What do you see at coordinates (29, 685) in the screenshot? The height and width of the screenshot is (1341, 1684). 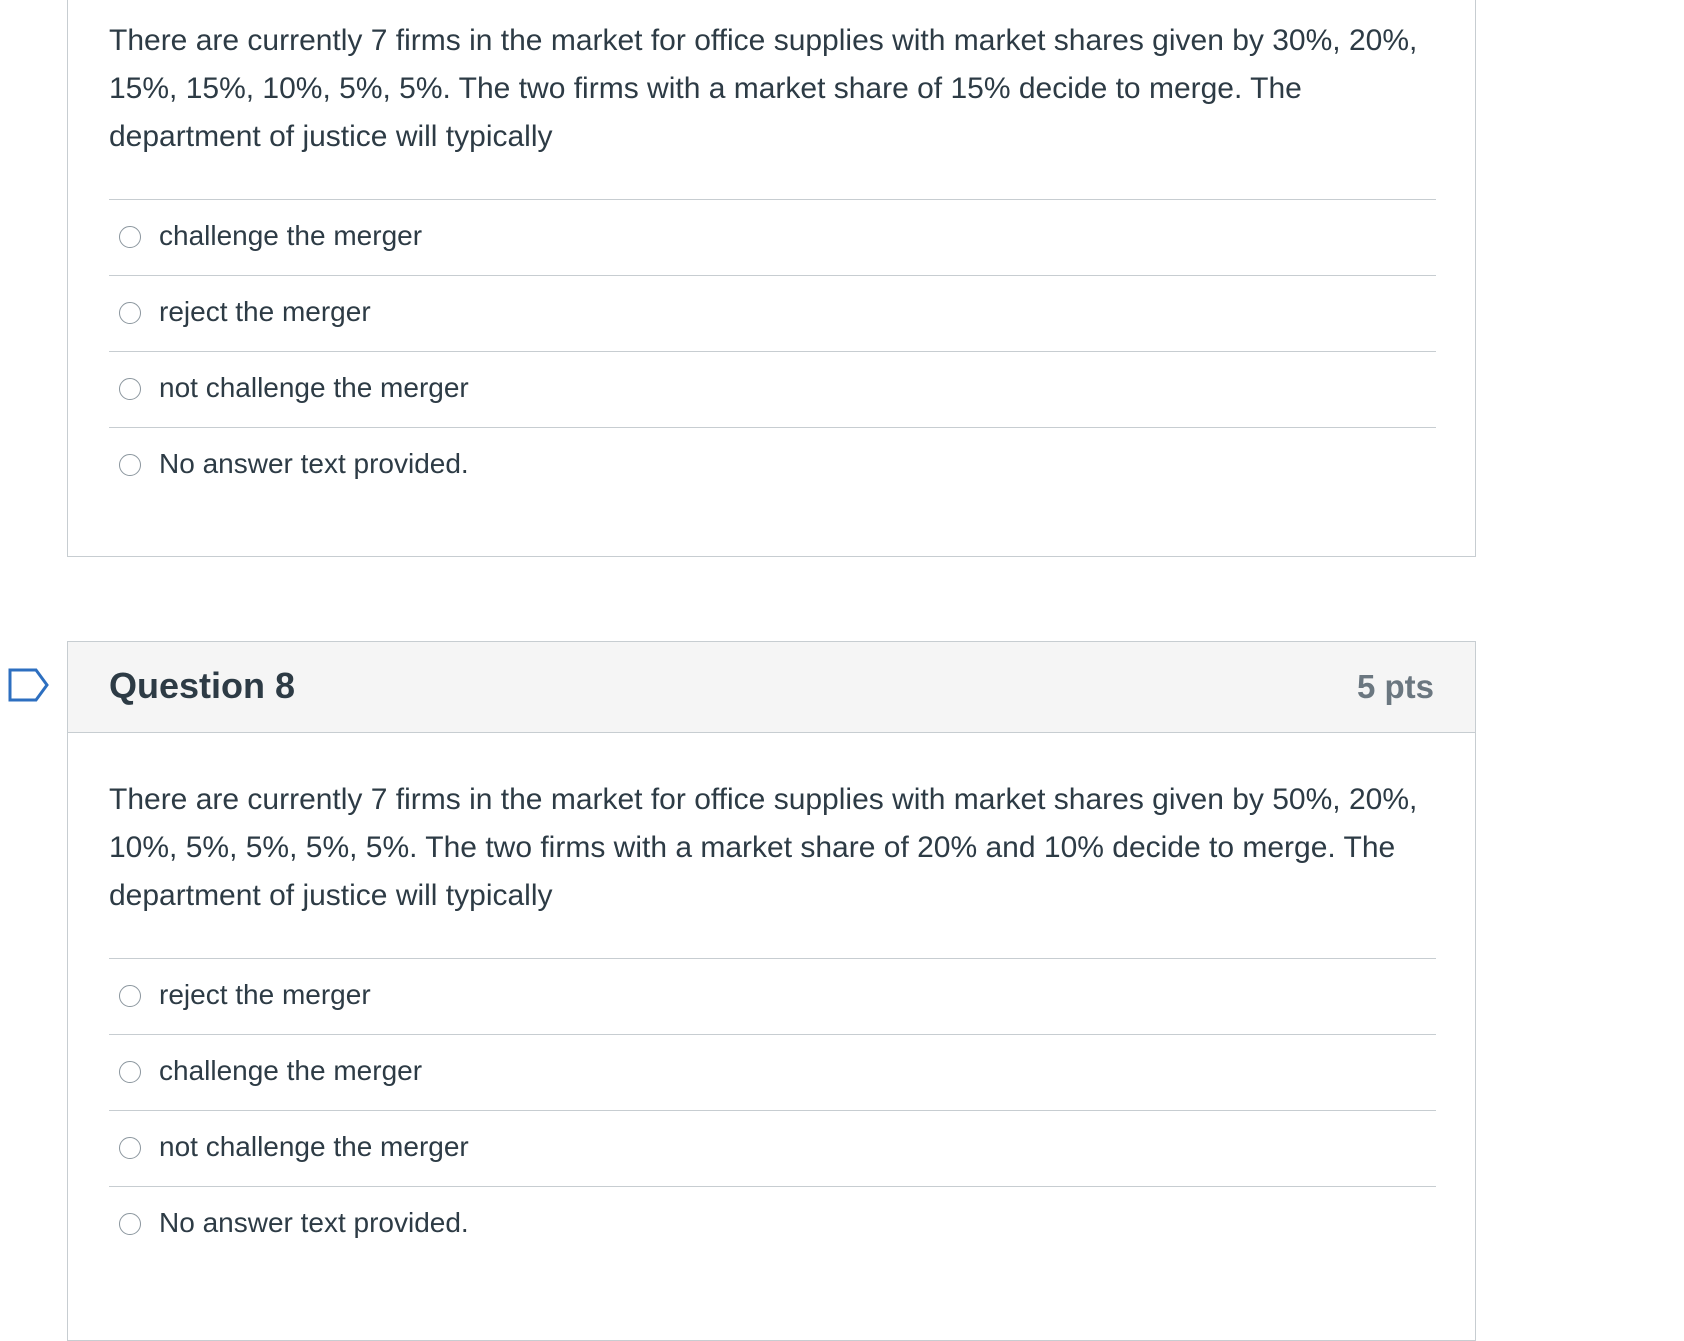 I see `flag-question-icon` at bounding box center [29, 685].